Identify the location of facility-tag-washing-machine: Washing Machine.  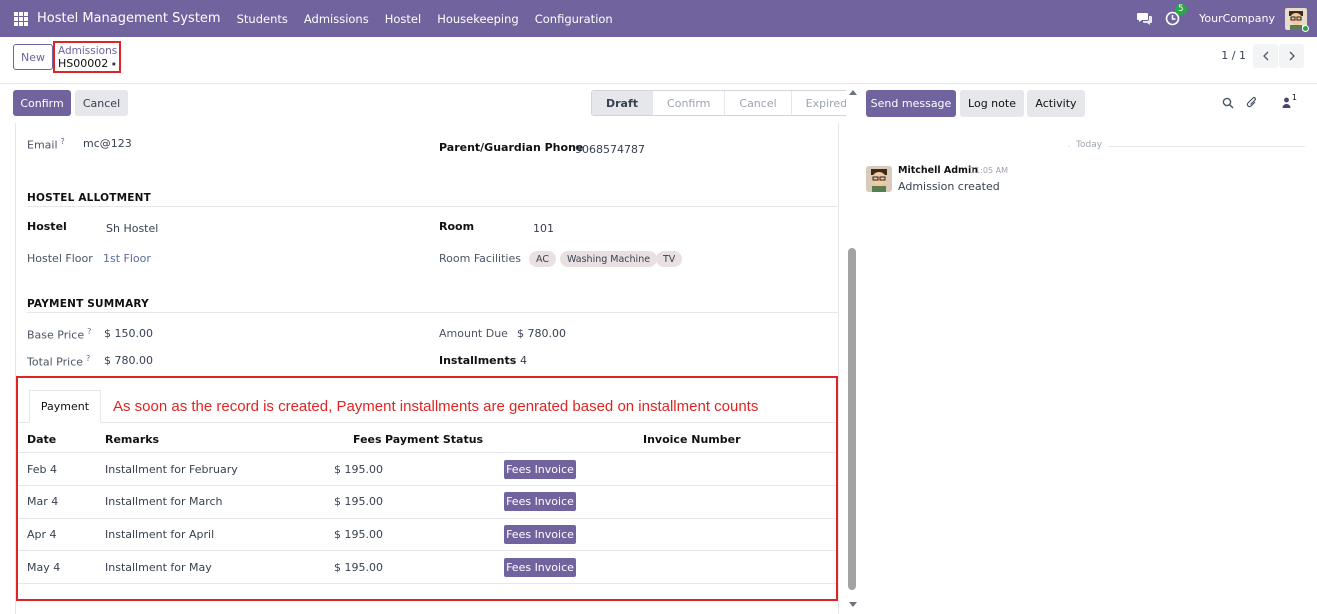
(609, 259).